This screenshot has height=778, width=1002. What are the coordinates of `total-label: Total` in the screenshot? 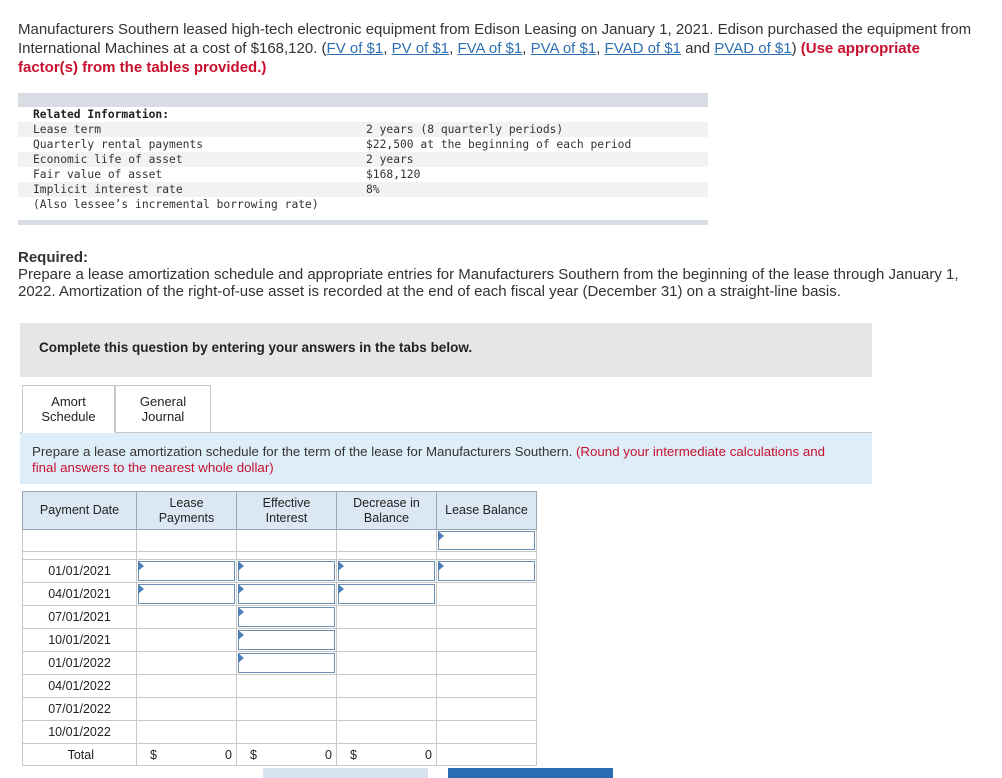 It's located at (79, 754).